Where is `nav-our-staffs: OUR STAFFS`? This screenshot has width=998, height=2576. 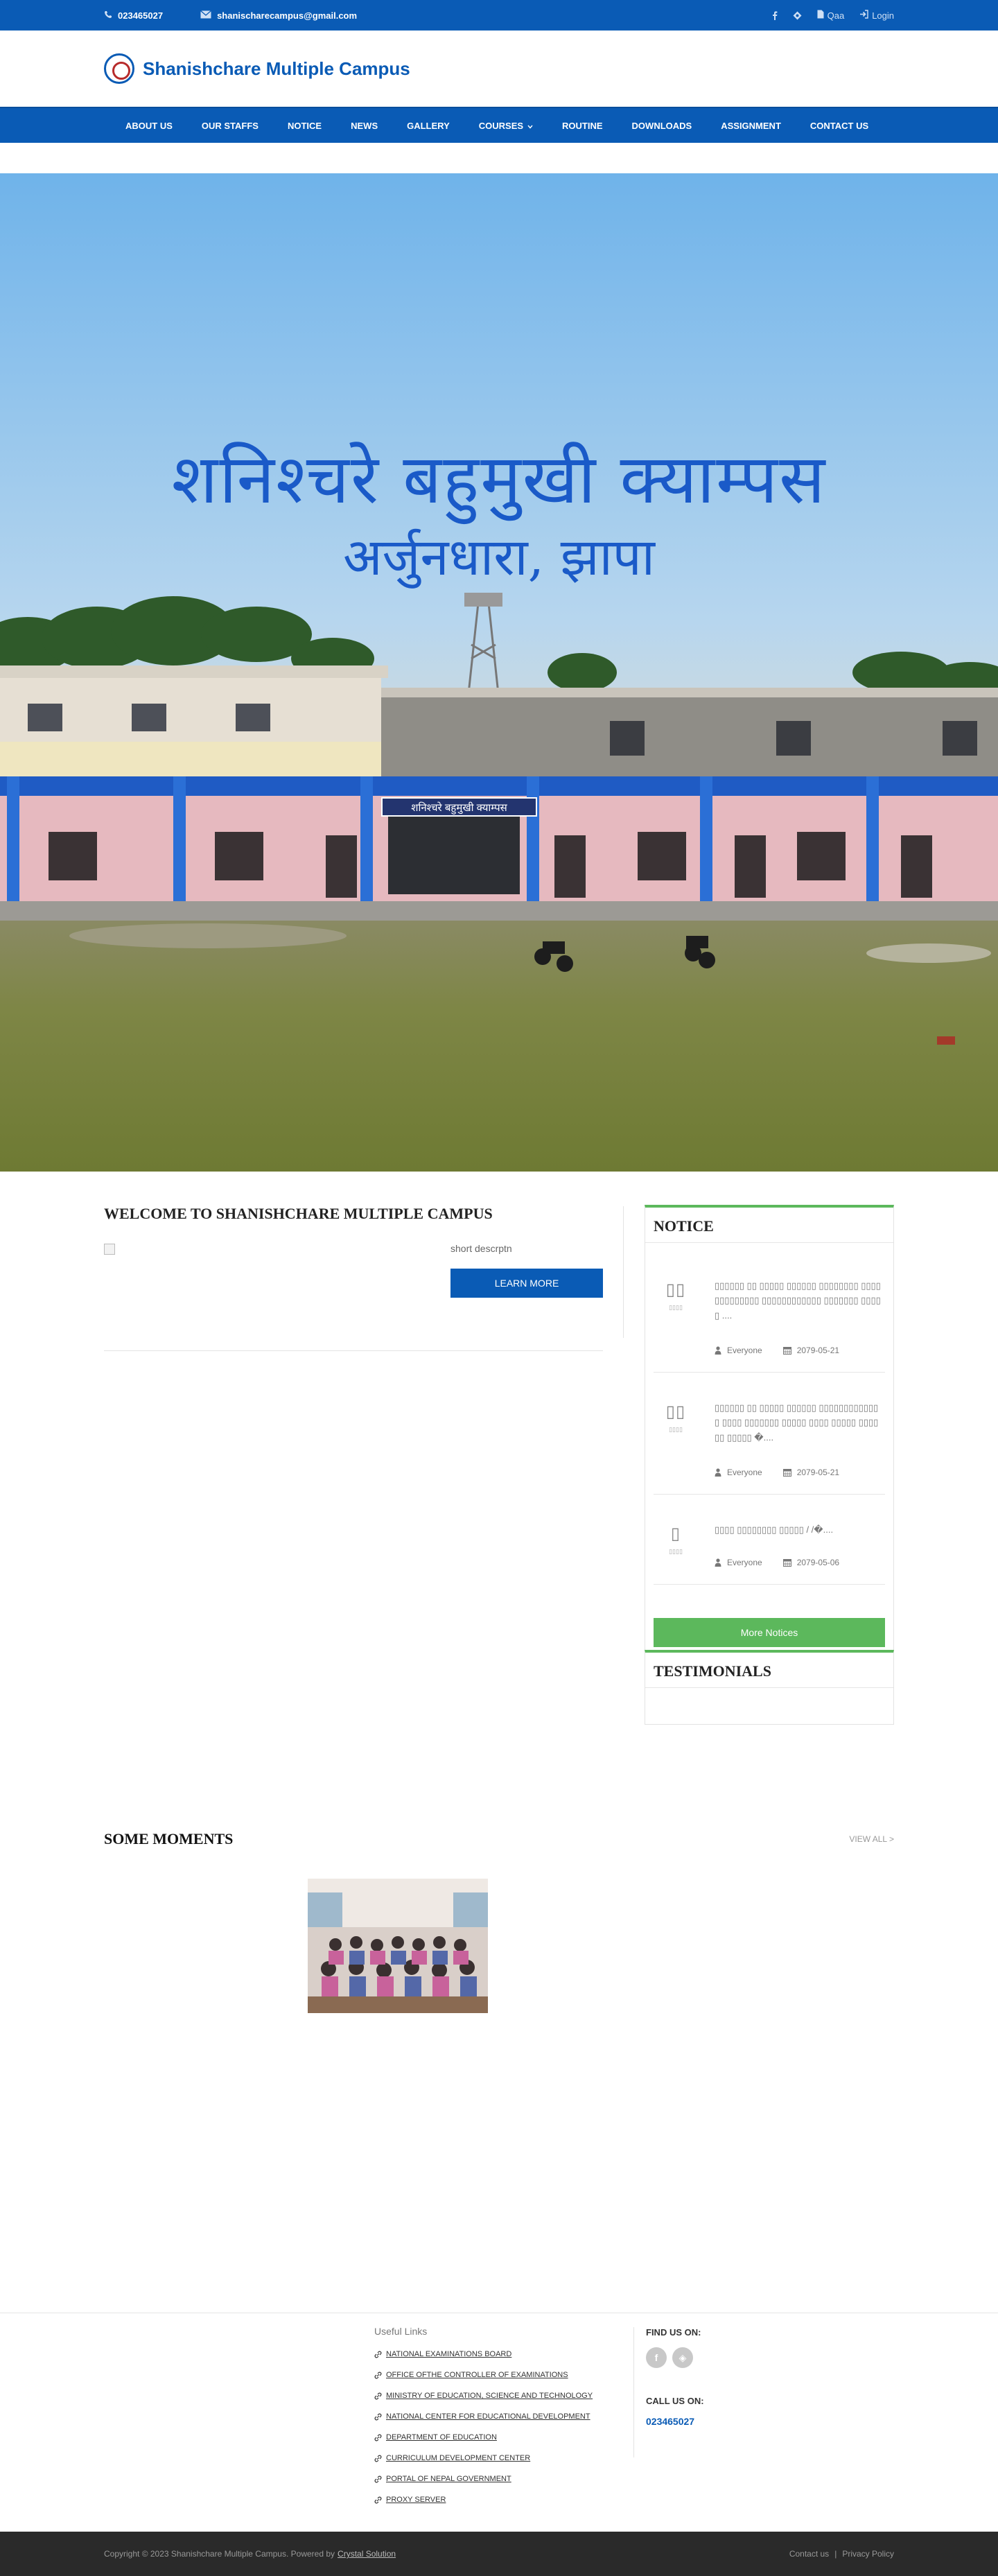
nav-our-staffs: OUR STAFFS is located at coordinates (230, 126).